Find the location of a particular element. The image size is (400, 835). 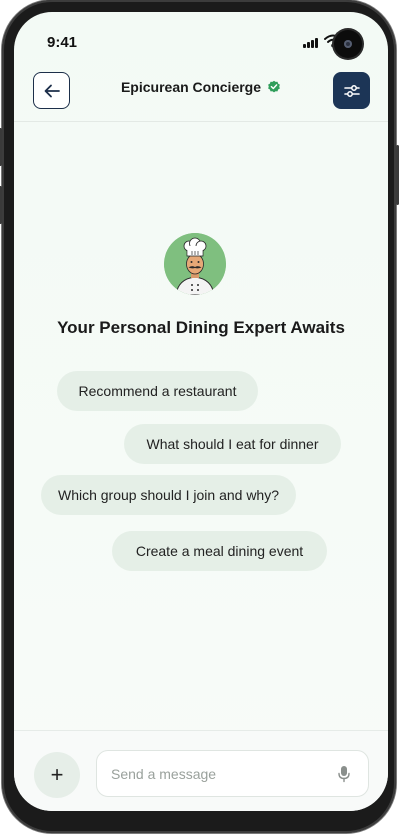

message-composer: + is located at coordinates (201, 770).